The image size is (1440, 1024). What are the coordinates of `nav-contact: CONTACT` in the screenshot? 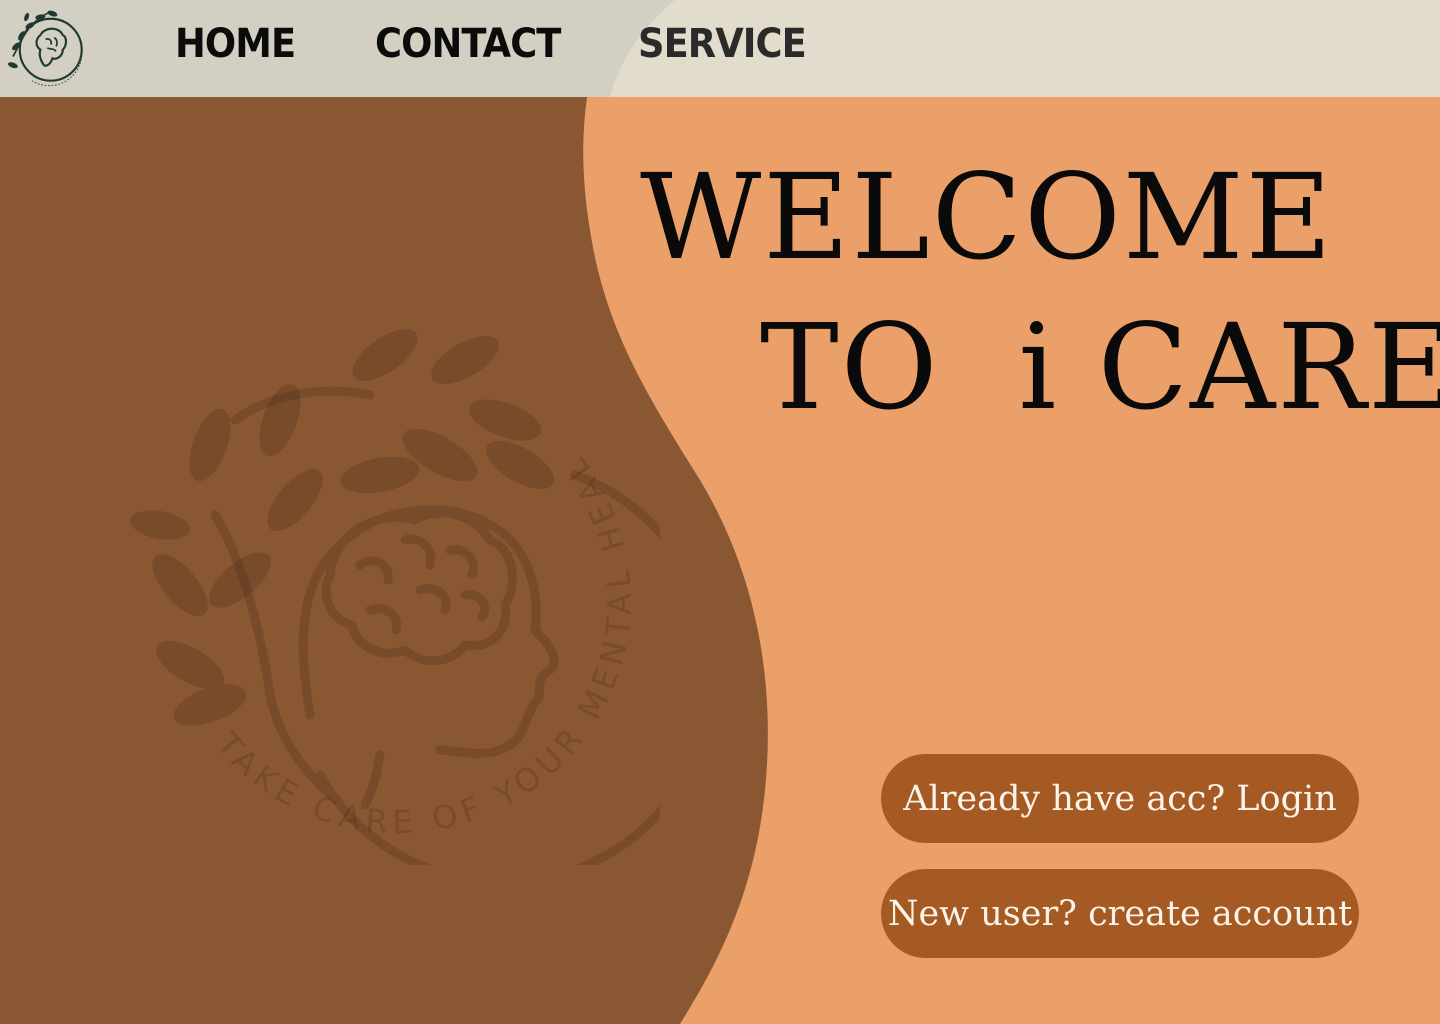 It's located at (468, 44).